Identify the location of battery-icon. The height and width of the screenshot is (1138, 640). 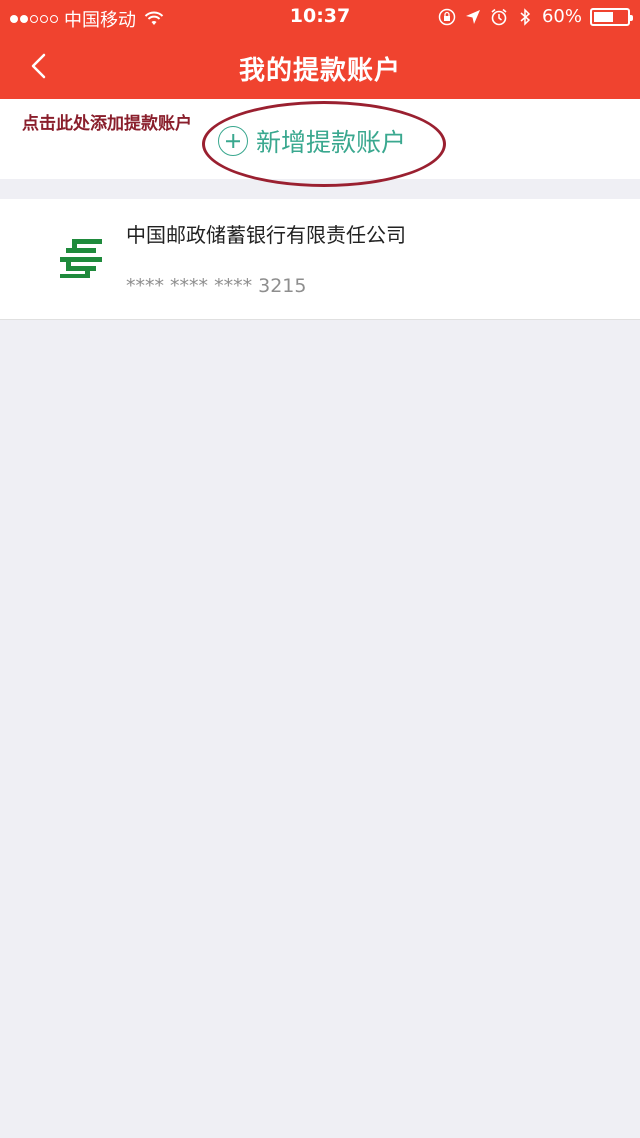
(611, 16).